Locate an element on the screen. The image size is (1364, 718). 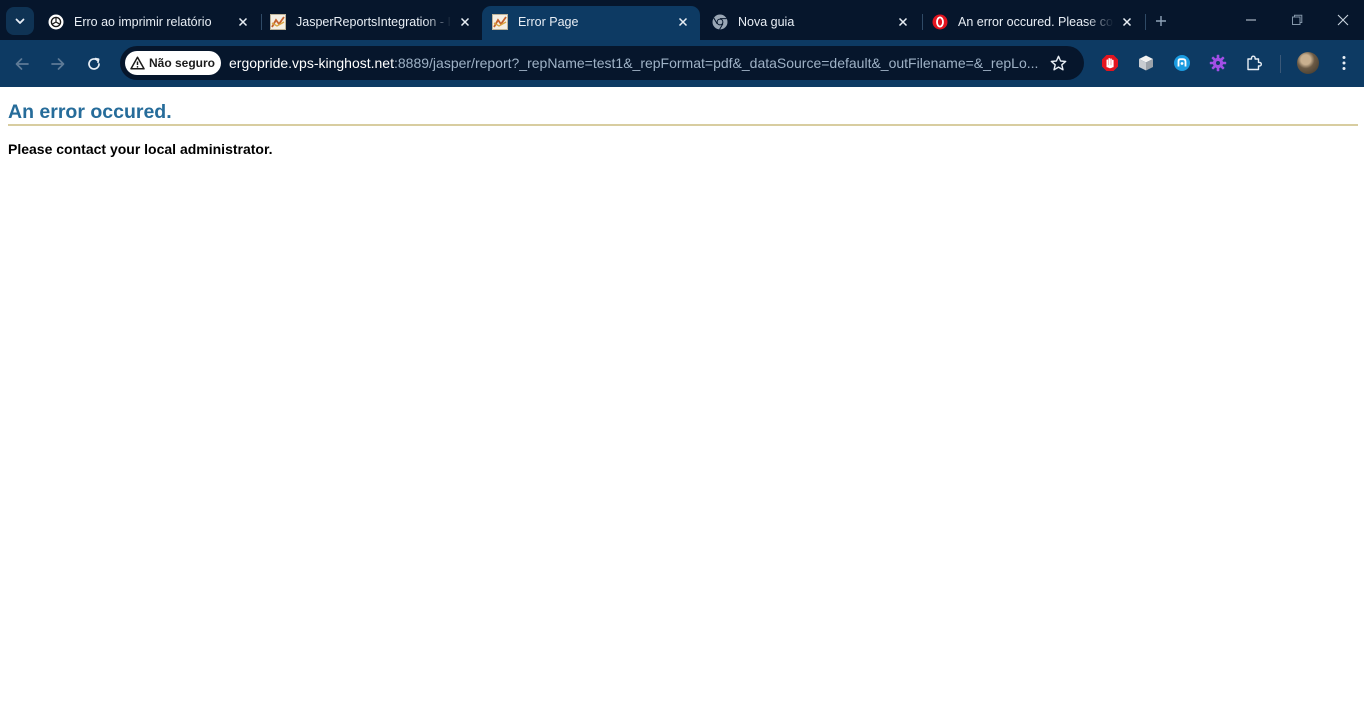
hand-stop-icon is located at coordinates (1110, 63).